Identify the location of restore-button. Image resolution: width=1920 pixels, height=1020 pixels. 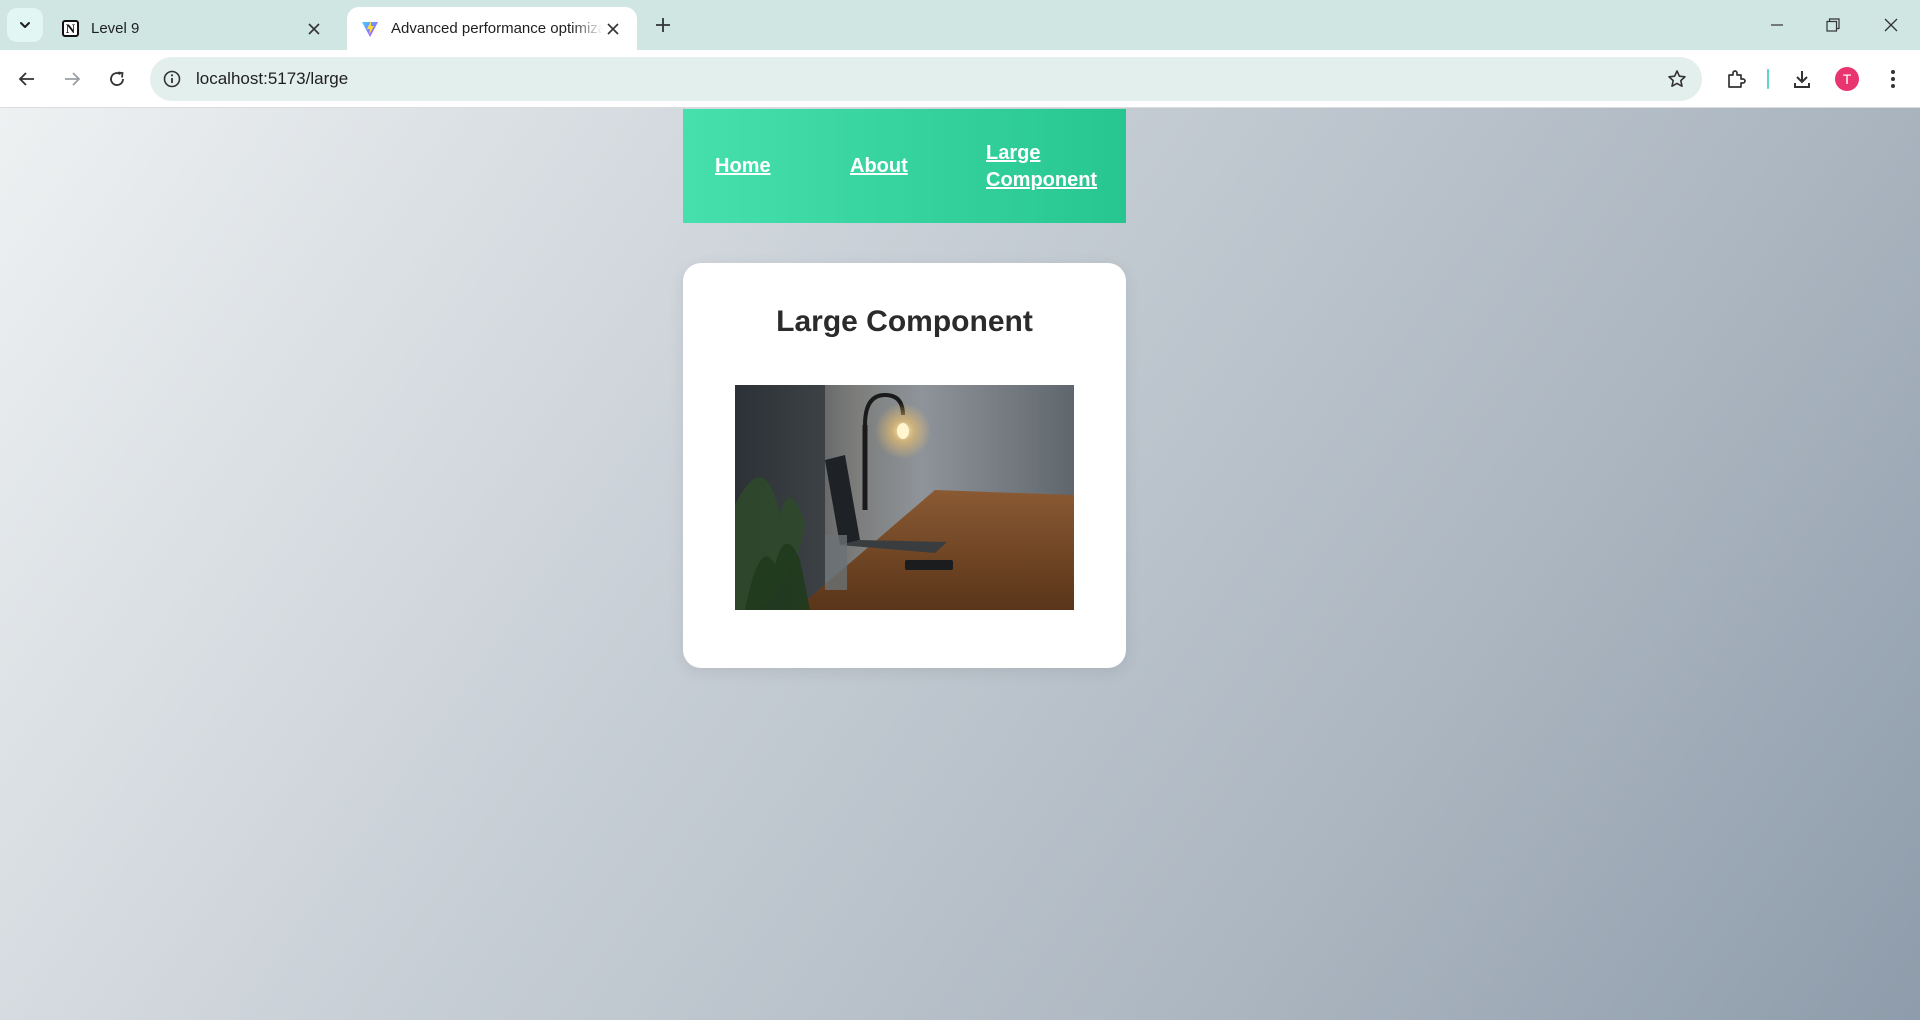
(1833, 25).